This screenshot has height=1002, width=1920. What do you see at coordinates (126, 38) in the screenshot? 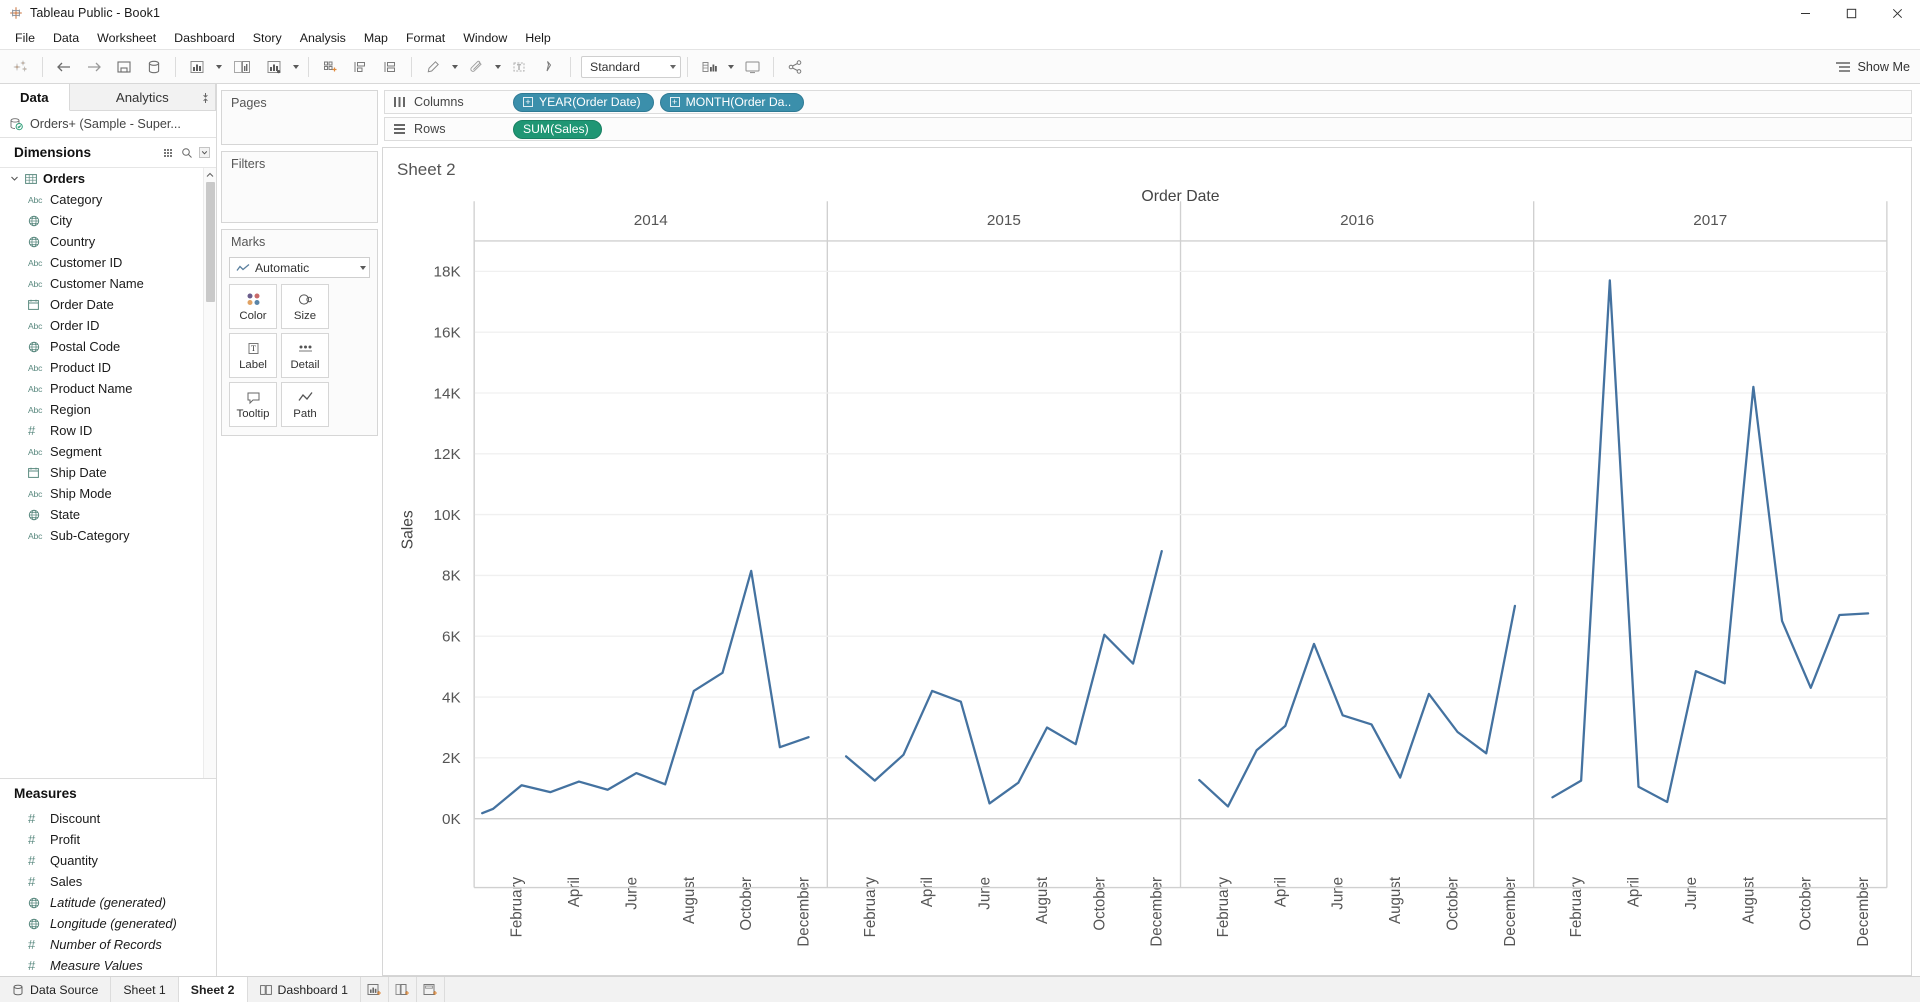
I see `menu-worksheet: Worksheet` at bounding box center [126, 38].